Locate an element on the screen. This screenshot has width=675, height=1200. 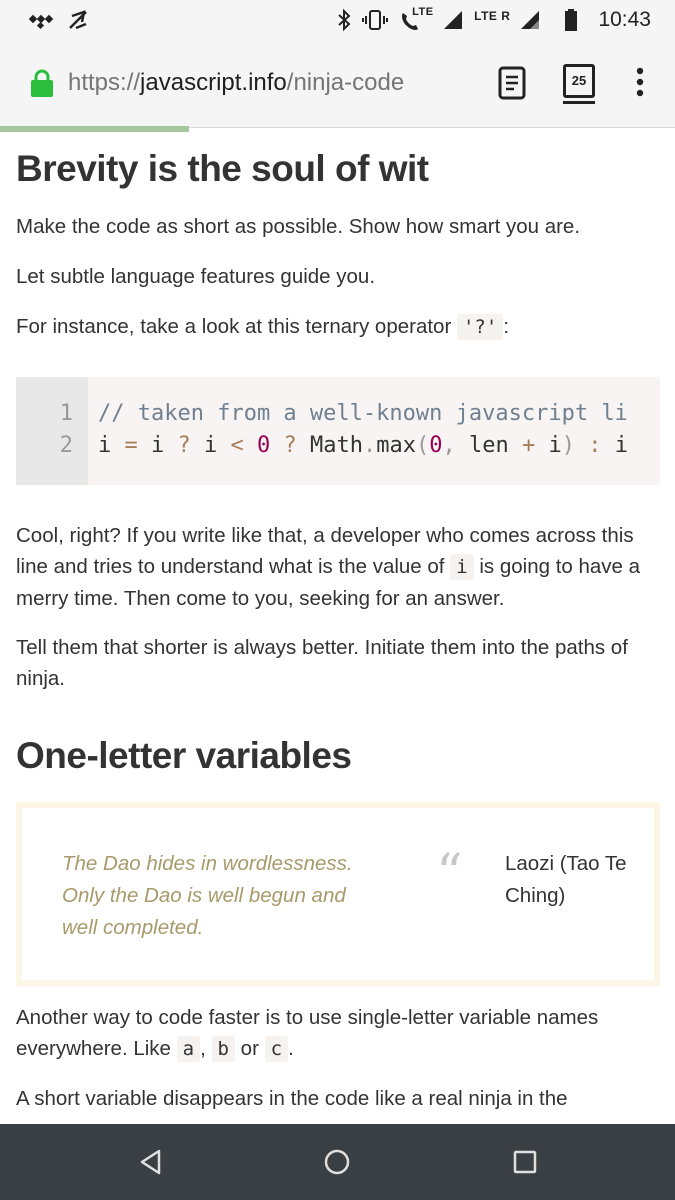
heading-brevity: Brevity is the soul of wit is located at coordinates (222, 168).